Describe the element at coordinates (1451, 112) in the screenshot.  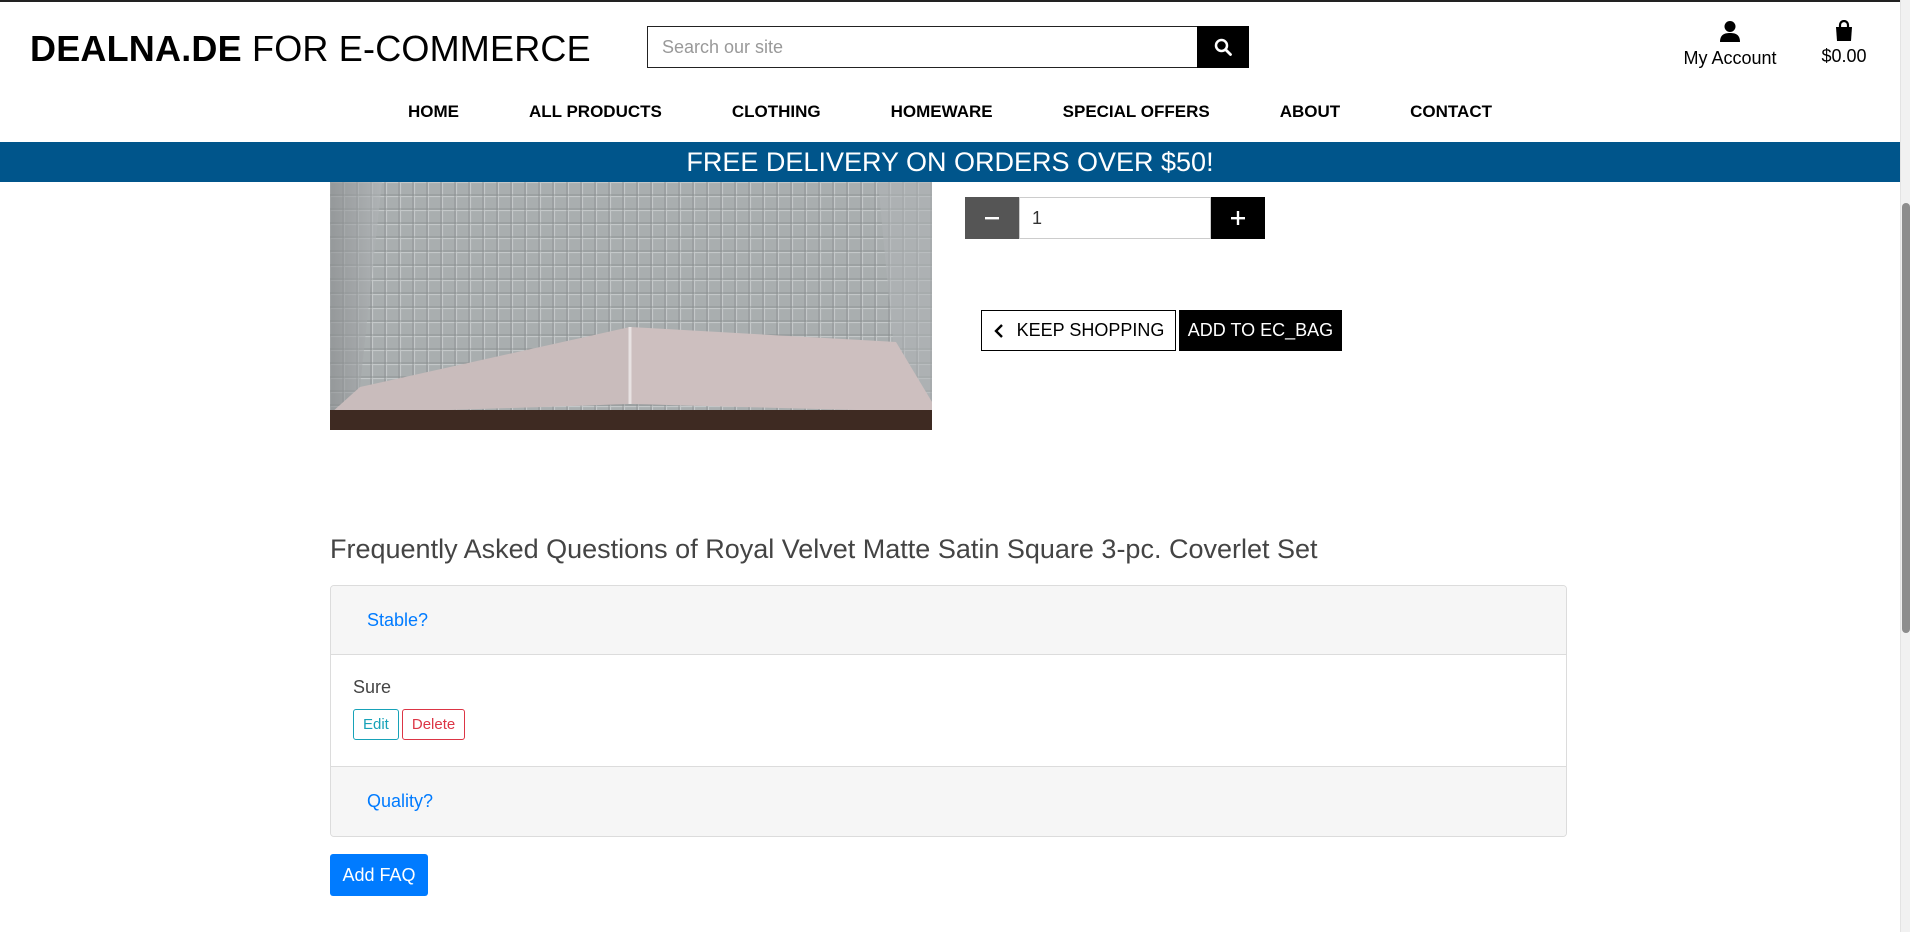
I see `nav-contact: CONTACT` at that location.